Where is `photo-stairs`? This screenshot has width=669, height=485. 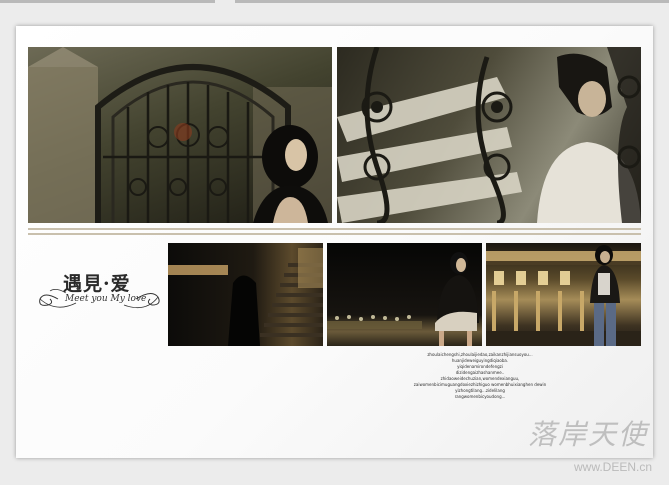
photo-stairs is located at coordinates (245, 294).